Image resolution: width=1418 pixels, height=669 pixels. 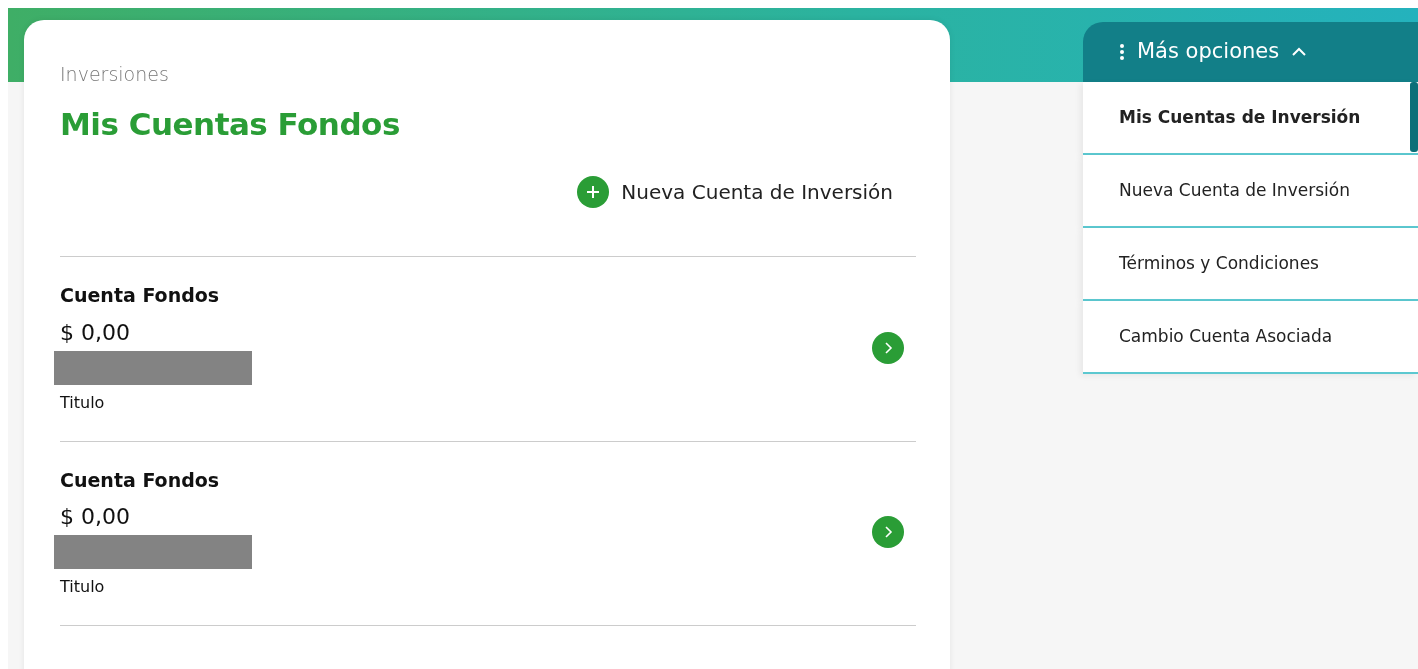 What do you see at coordinates (1250, 264) in the screenshot?
I see `menu-item: Términos y Condiciones` at bounding box center [1250, 264].